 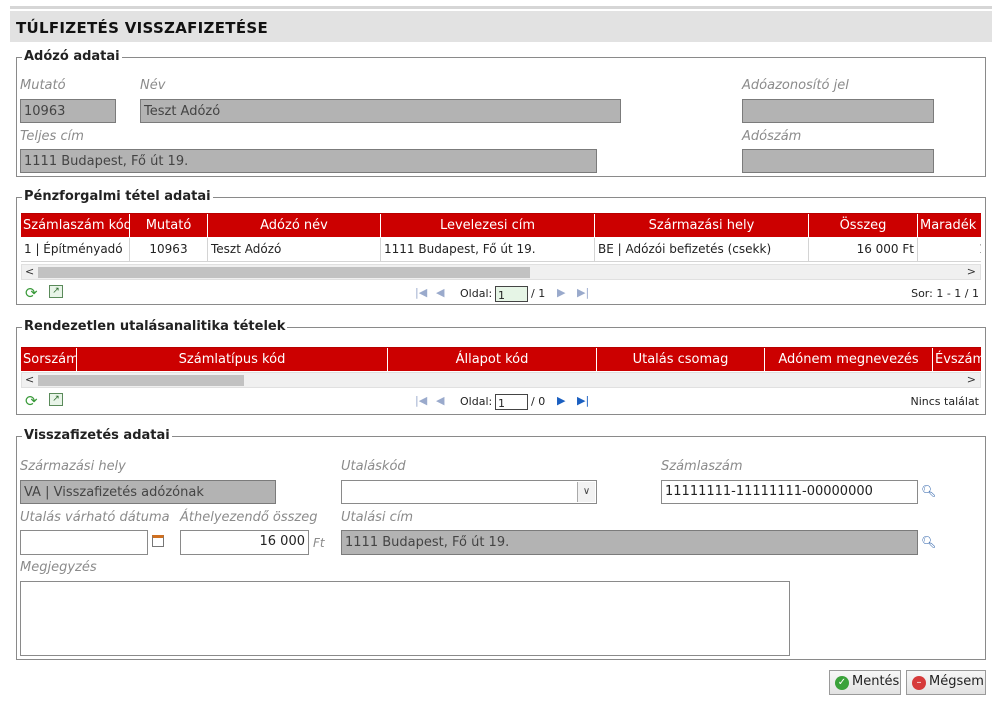 I want to click on col-levelezesi-cim: Levelezesi cím, so click(x=488, y=225).